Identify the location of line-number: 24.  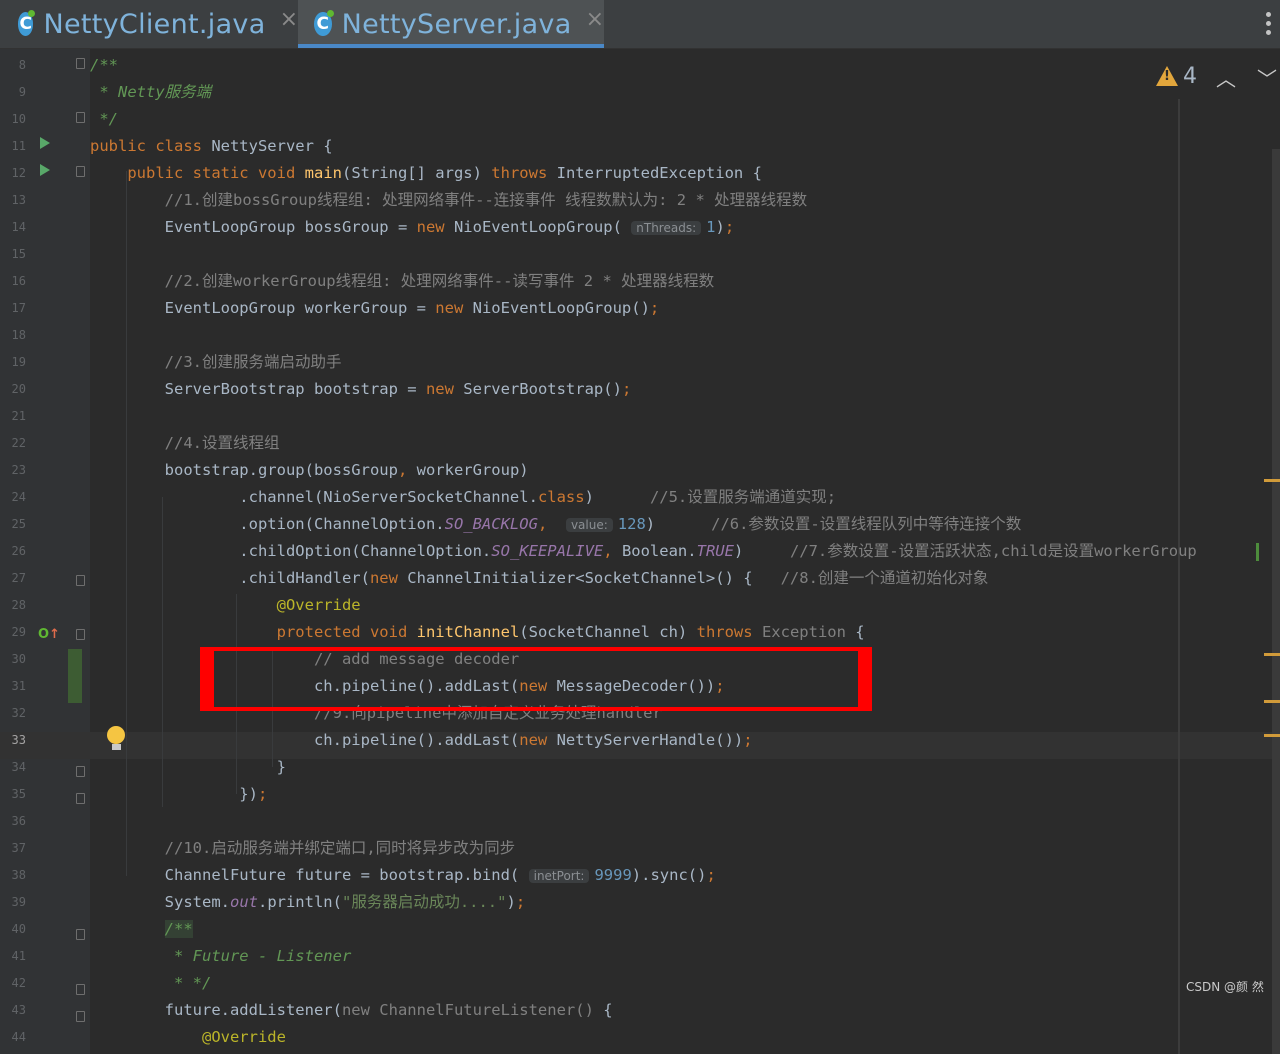
(18, 497).